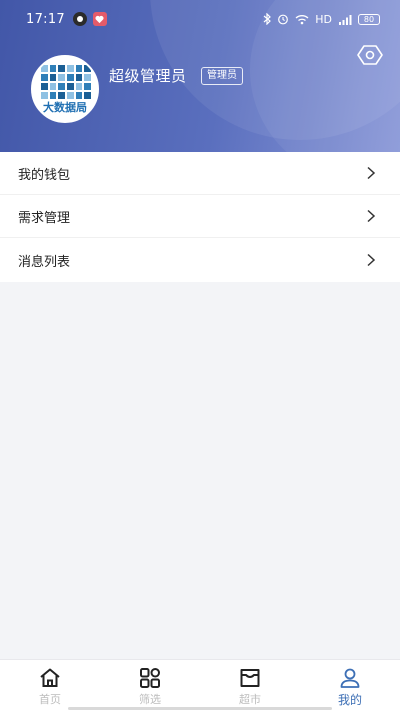  I want to click on status-time: 17:17, so click(45, 19).